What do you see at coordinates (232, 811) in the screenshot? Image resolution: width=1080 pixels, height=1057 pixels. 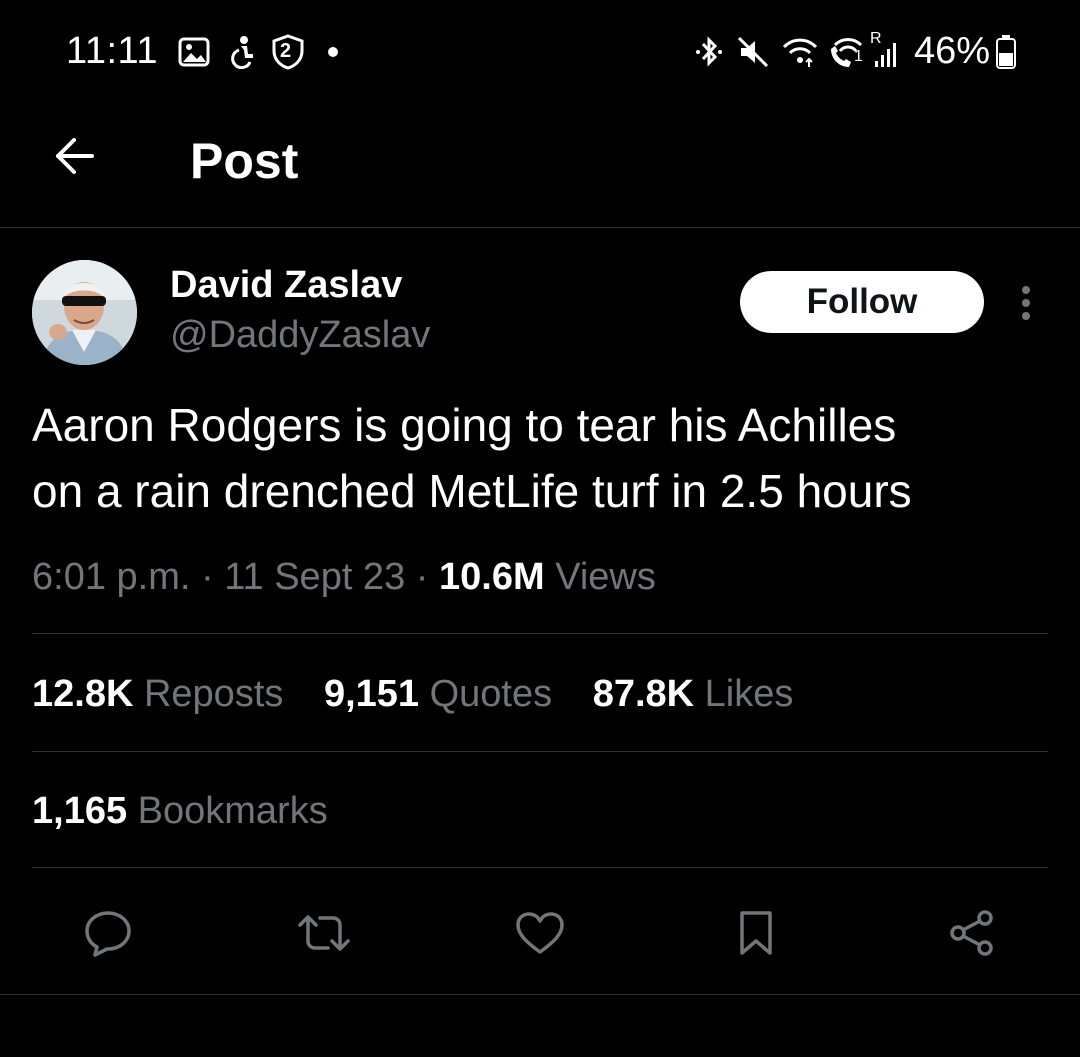 I see `bookmarks-label: Bookmarks` at bounding box center [232, 811].